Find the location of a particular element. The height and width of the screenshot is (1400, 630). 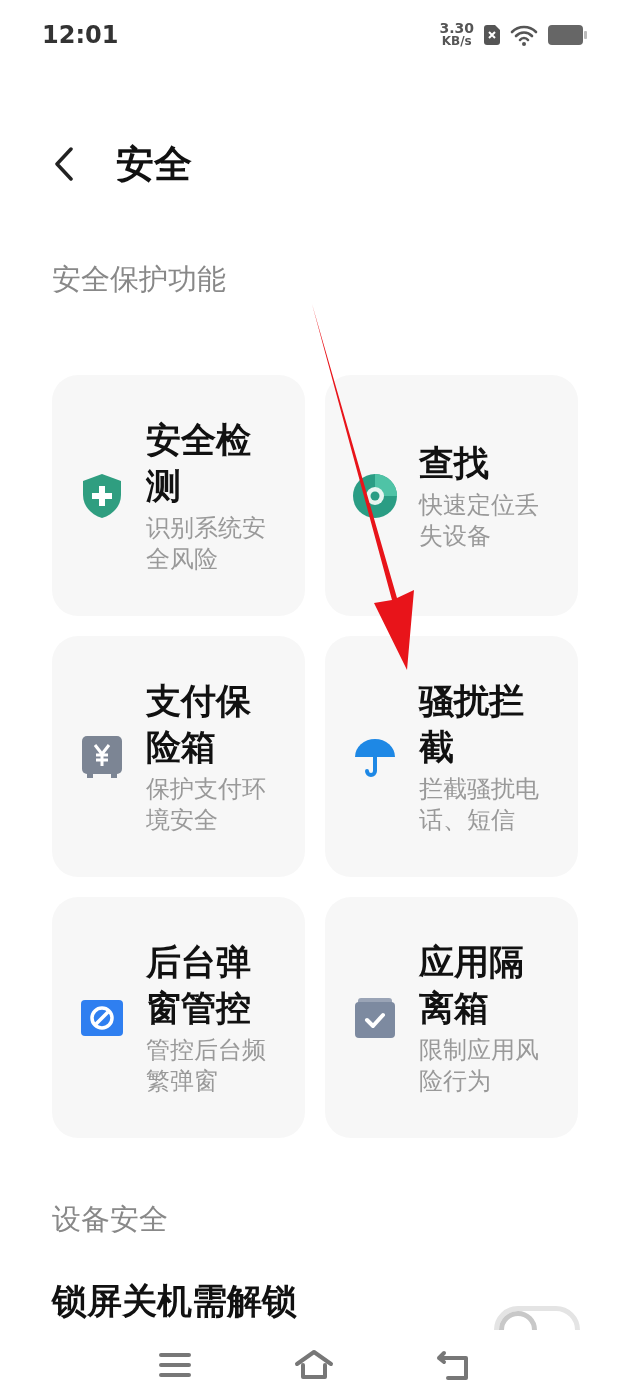

no-sim-icon is located at coordinates (492, 35).